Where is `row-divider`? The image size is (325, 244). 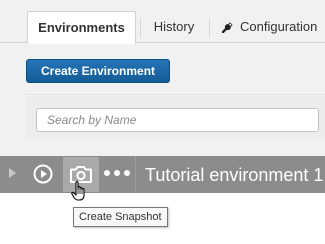
row-divider is located at coordinates (135, 174).